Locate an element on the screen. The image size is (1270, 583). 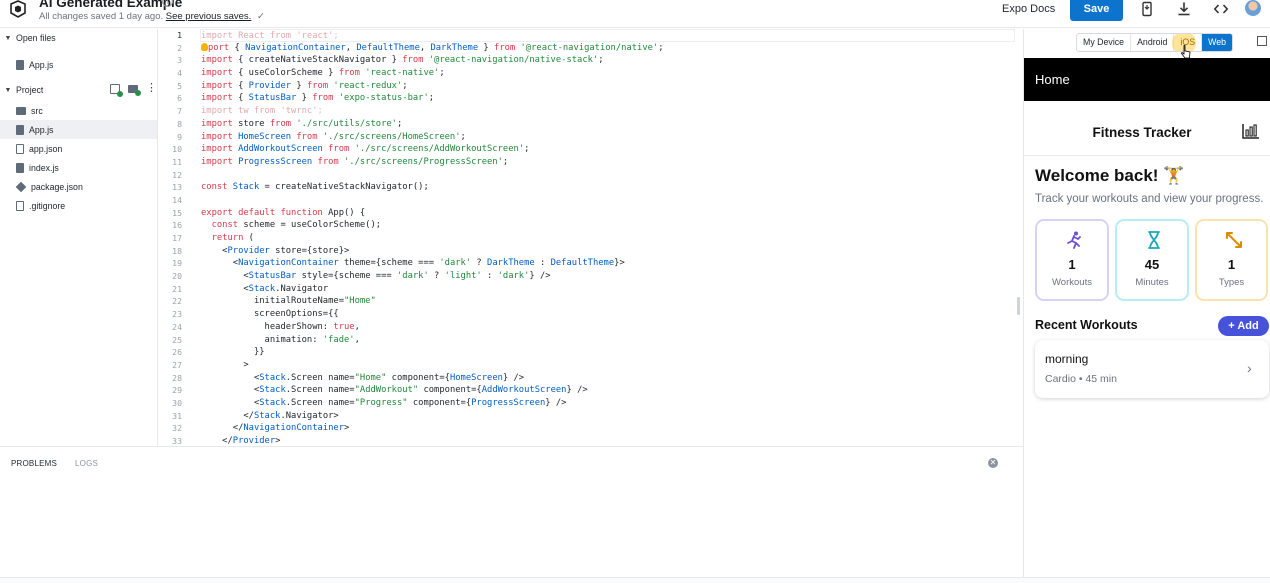
code-line: }} is located at coordinates (608, 352).